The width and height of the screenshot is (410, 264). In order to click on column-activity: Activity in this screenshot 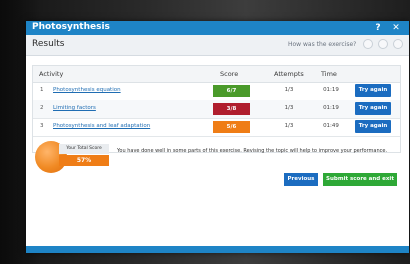, I will do `click(51, 74)`.